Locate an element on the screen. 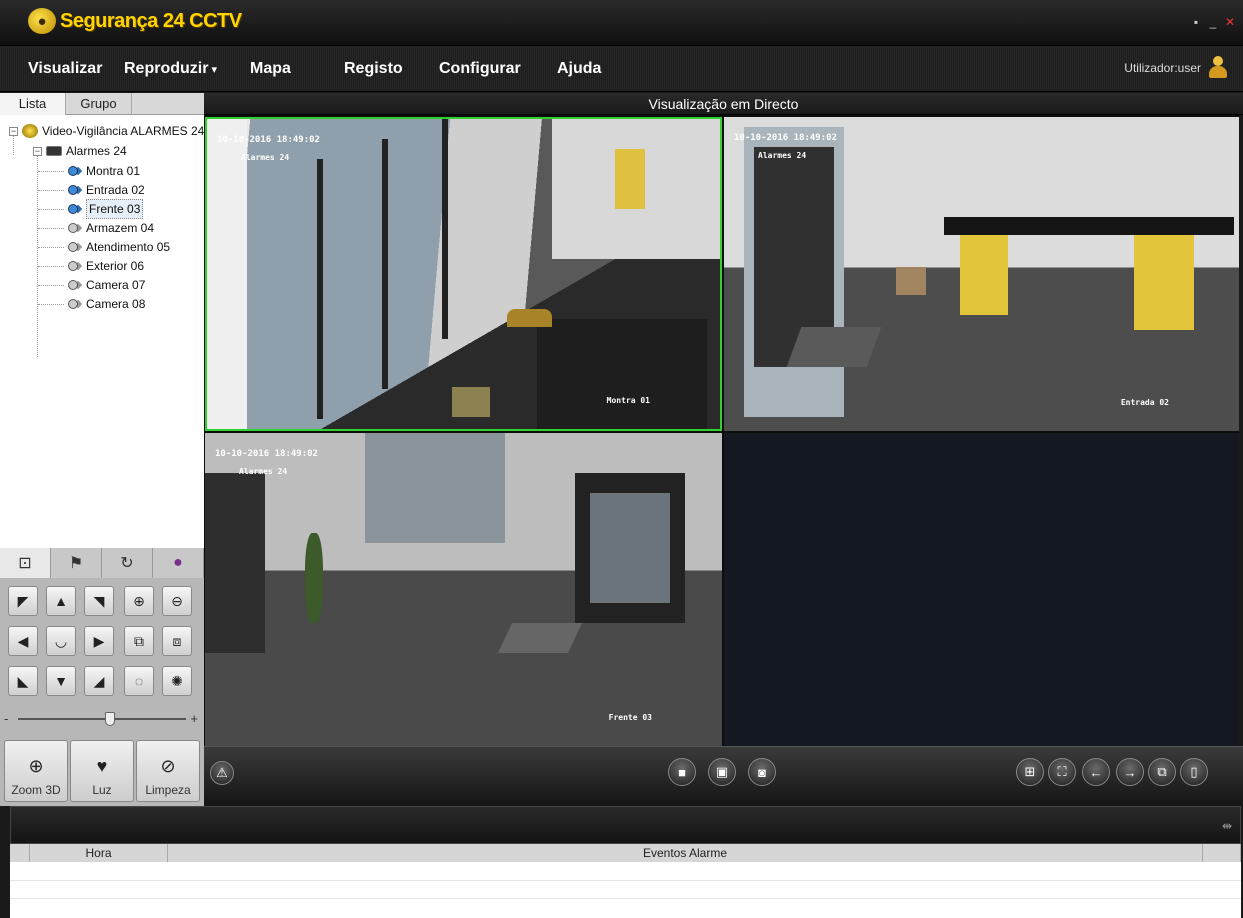 The height and width of the screenshot is (918, 1243). title-bar: ● Segurança 24 CCTV ▪ _ ✕ is located at coordinates (621, 23).